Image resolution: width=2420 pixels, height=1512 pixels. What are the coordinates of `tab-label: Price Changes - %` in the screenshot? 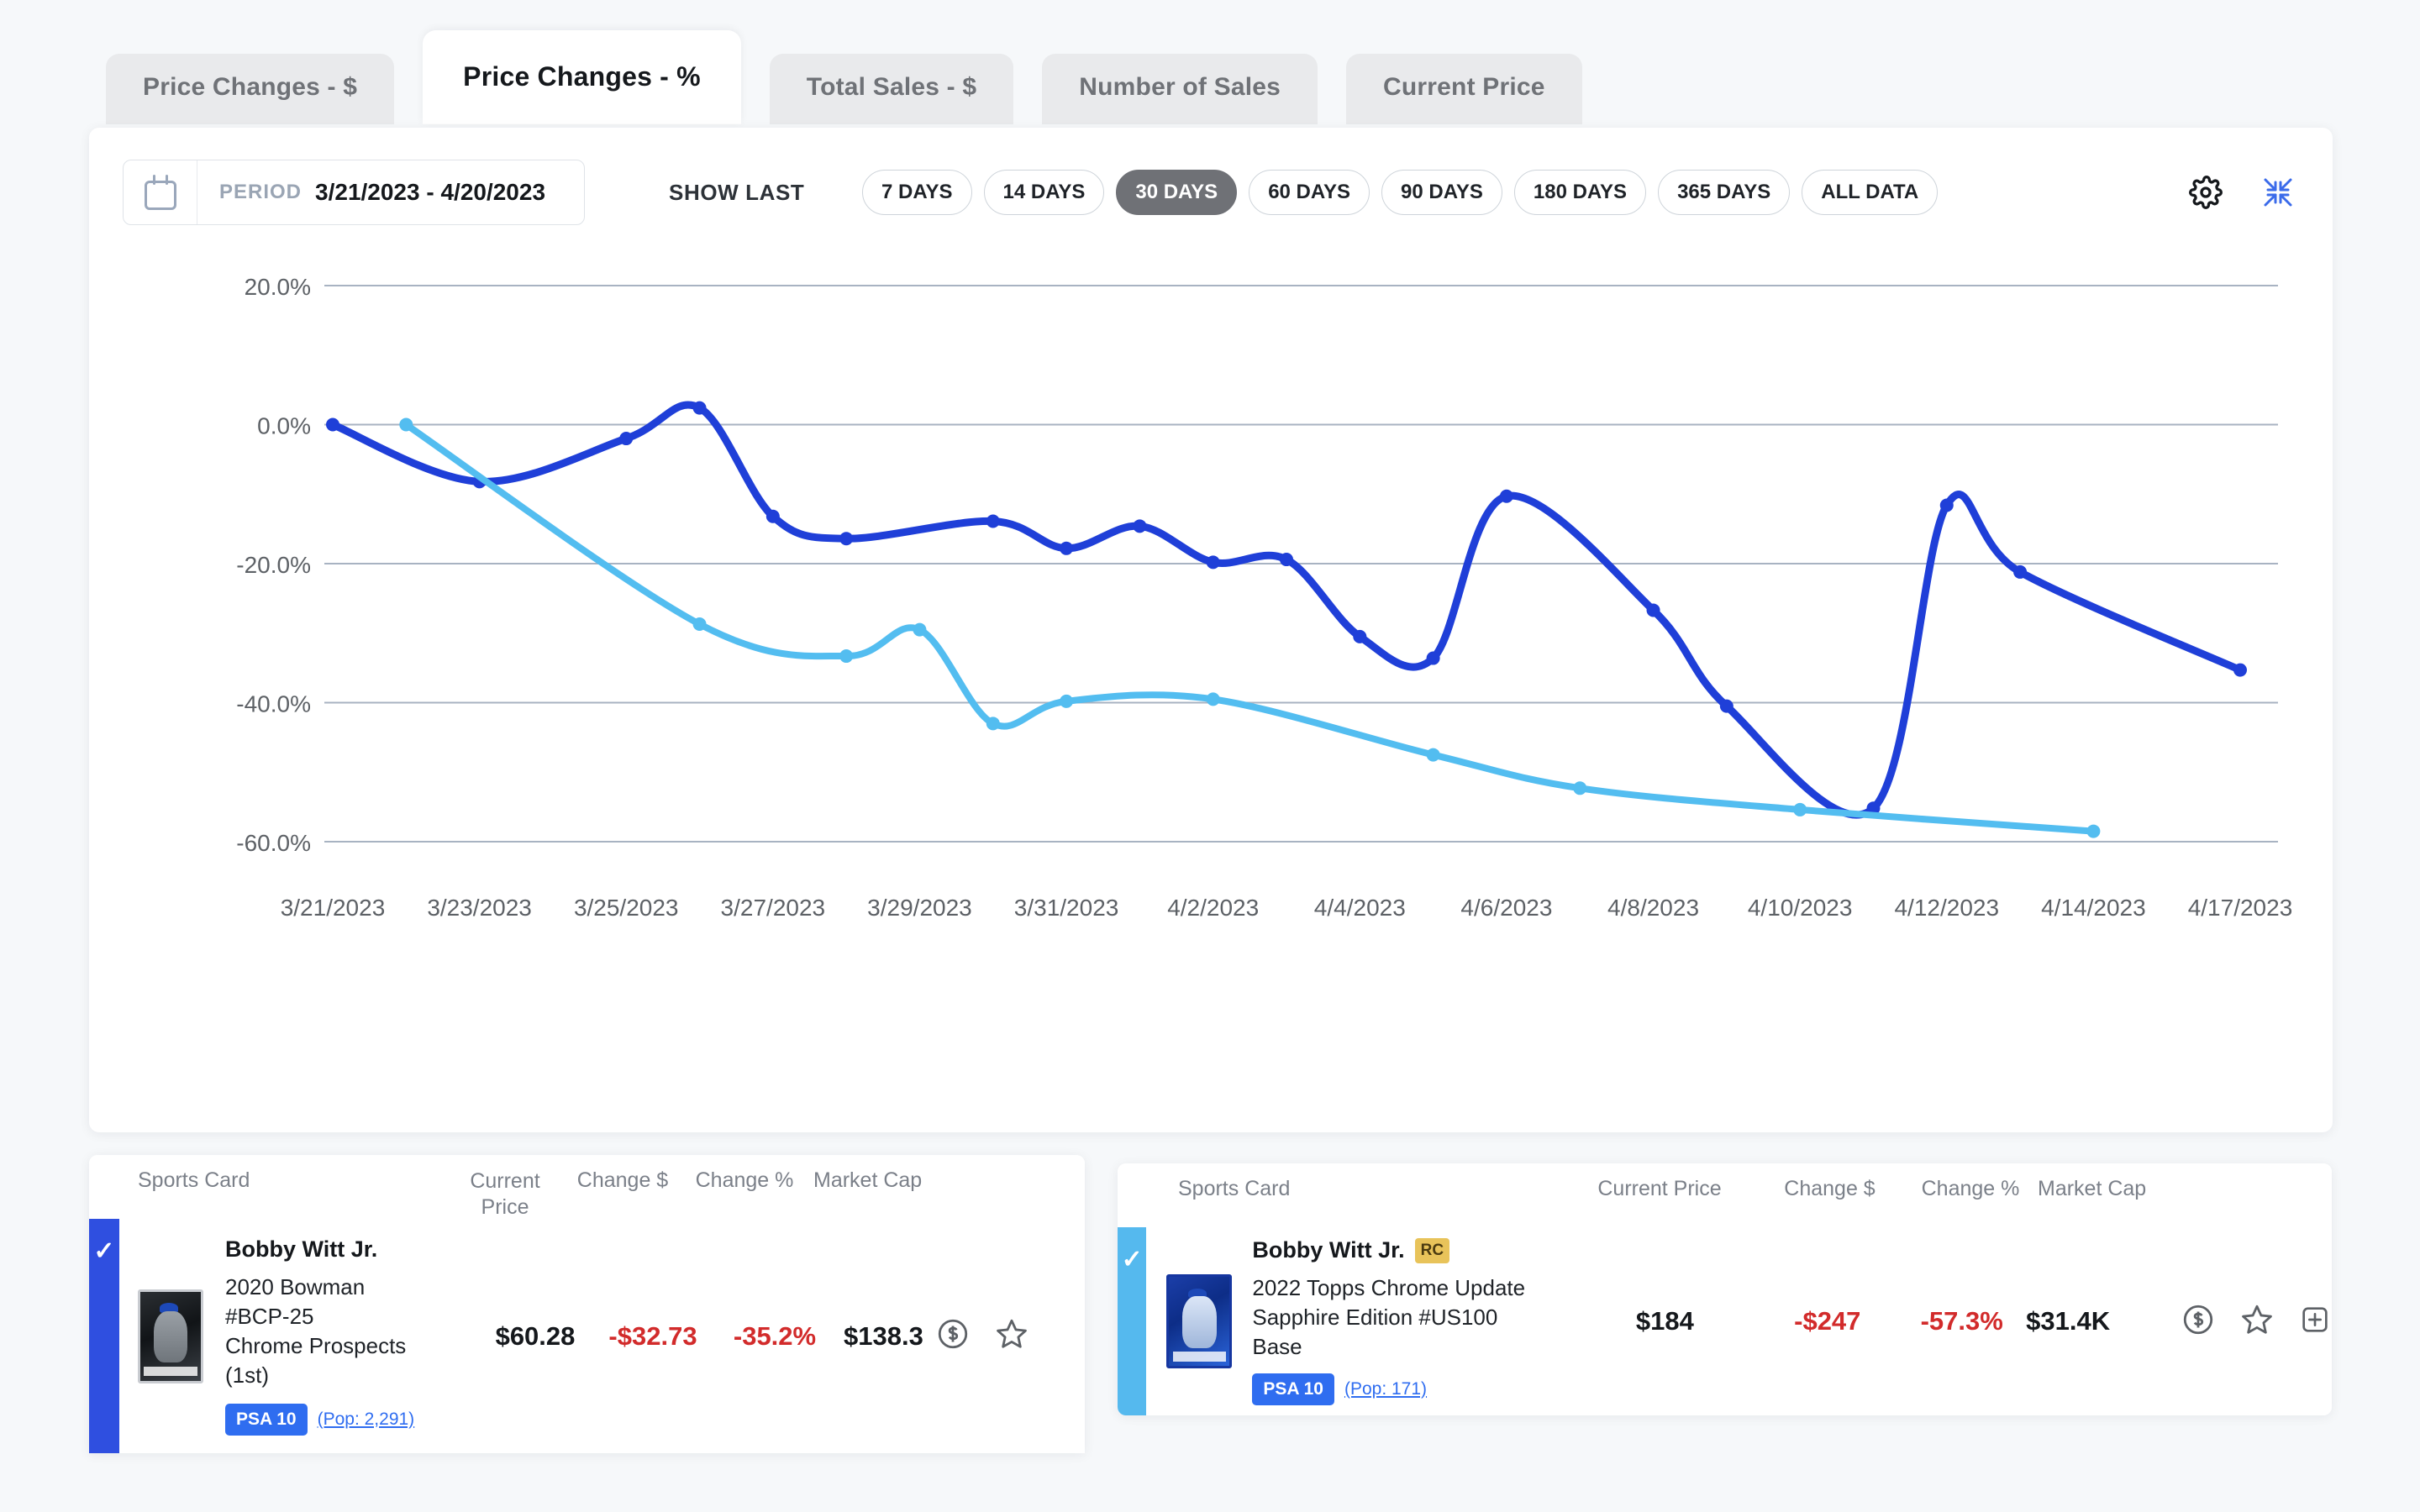 It's located at (582, 76).